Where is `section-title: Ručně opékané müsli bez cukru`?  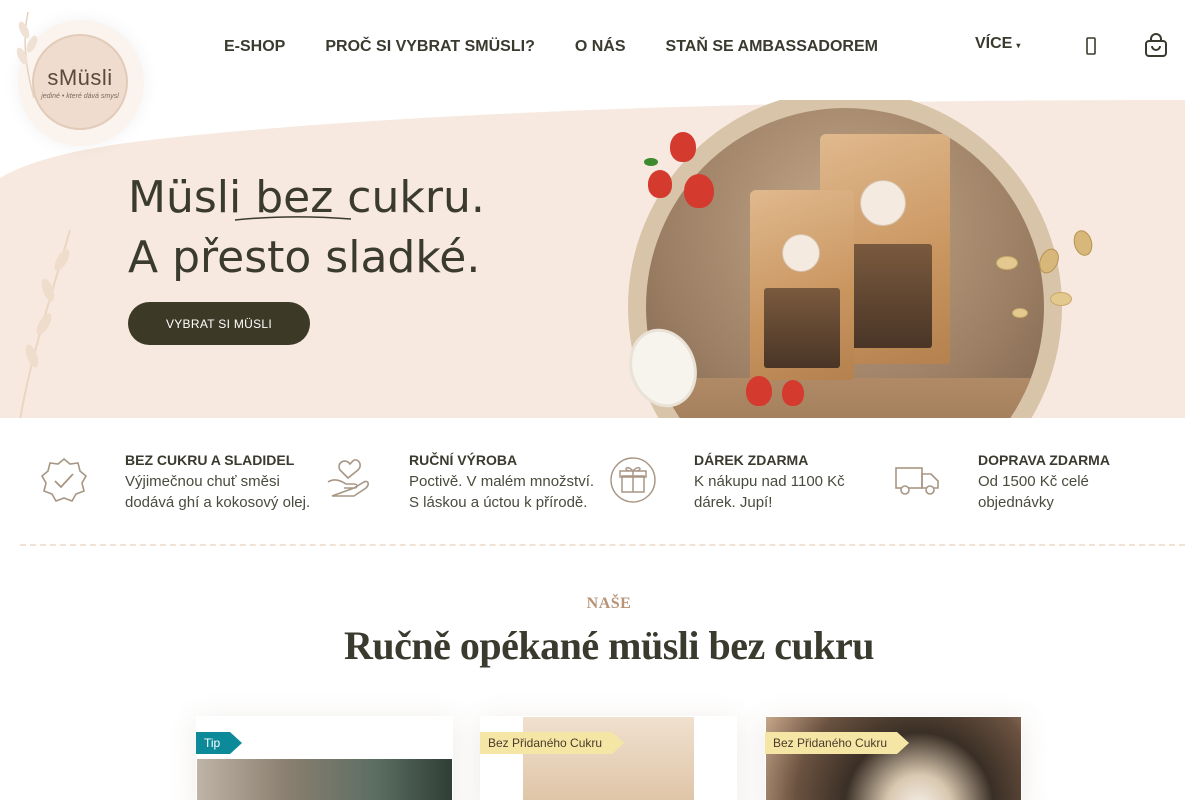 section-title: Ručně opékané müsli bez cukru is located at coordinates (609, 645).